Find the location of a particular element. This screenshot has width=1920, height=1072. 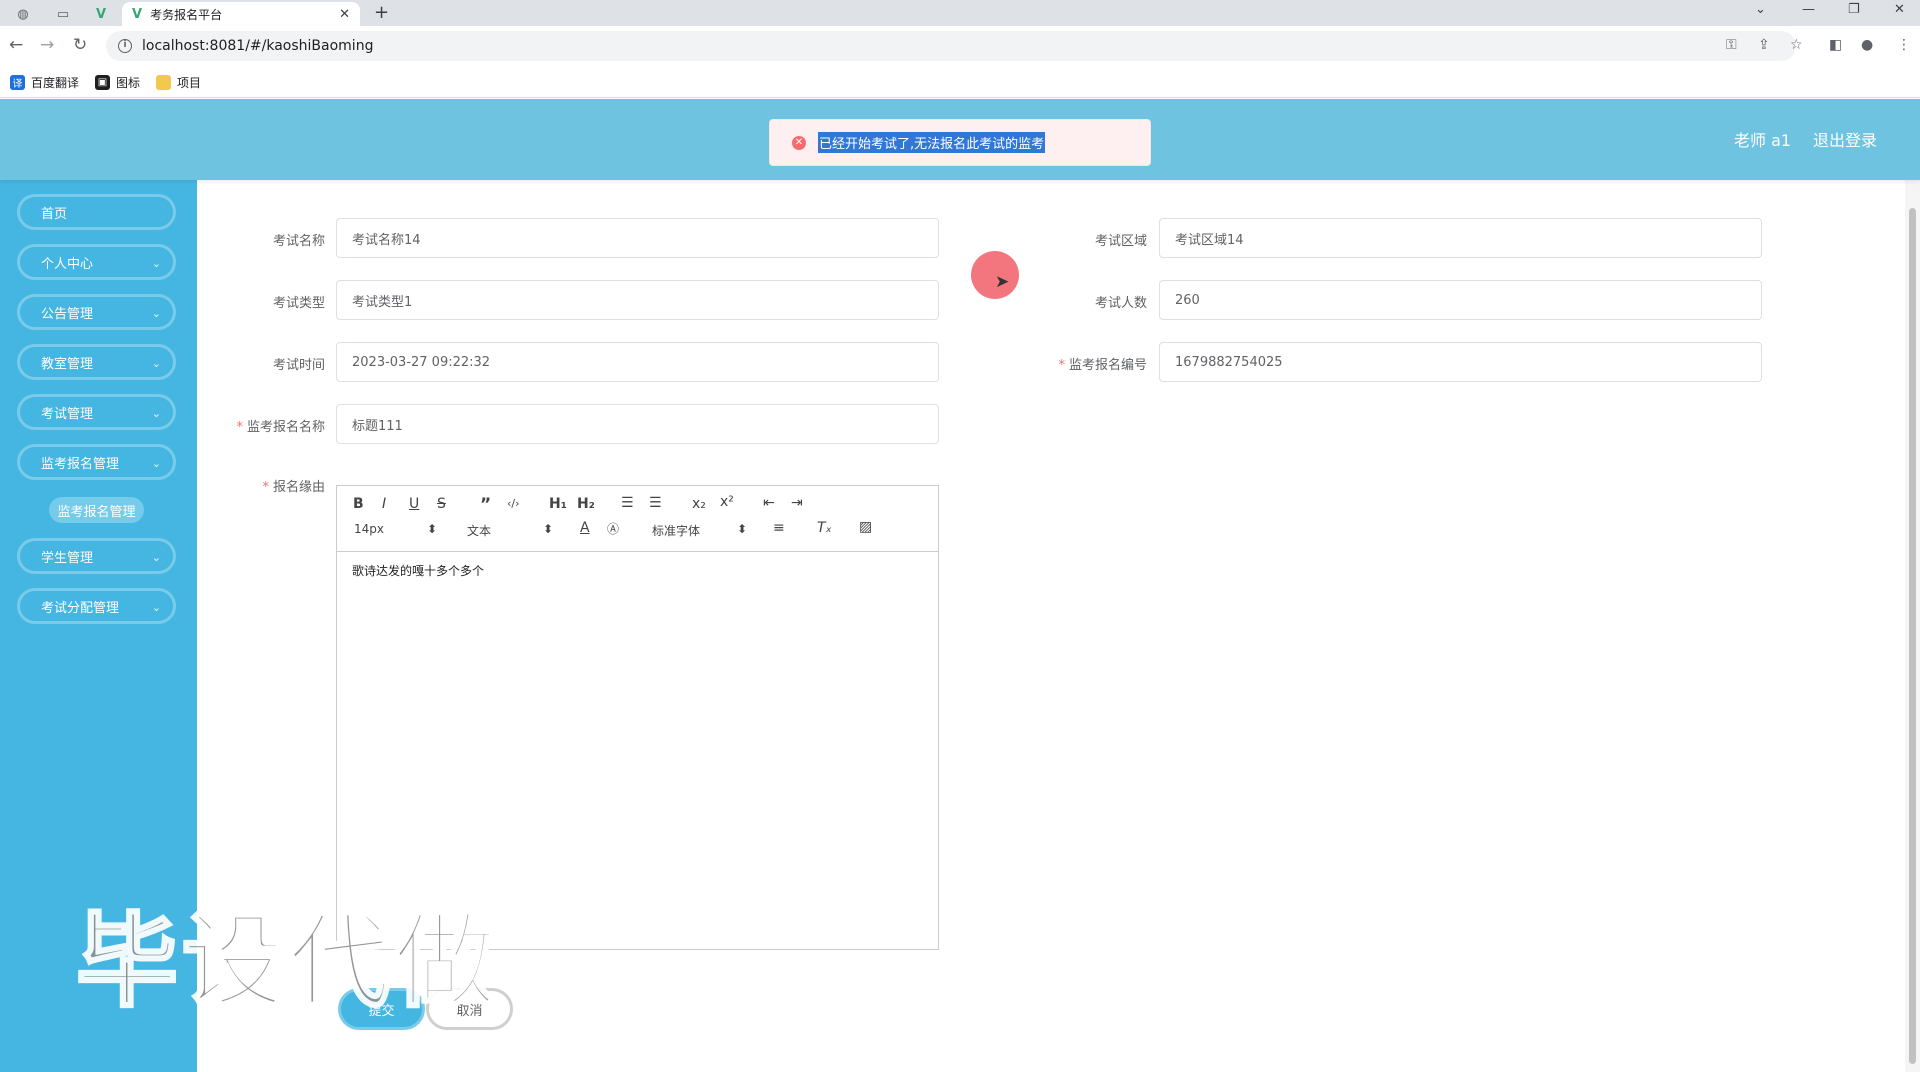

close-window-icon: ✕ is located at coordinates (1899, 9).